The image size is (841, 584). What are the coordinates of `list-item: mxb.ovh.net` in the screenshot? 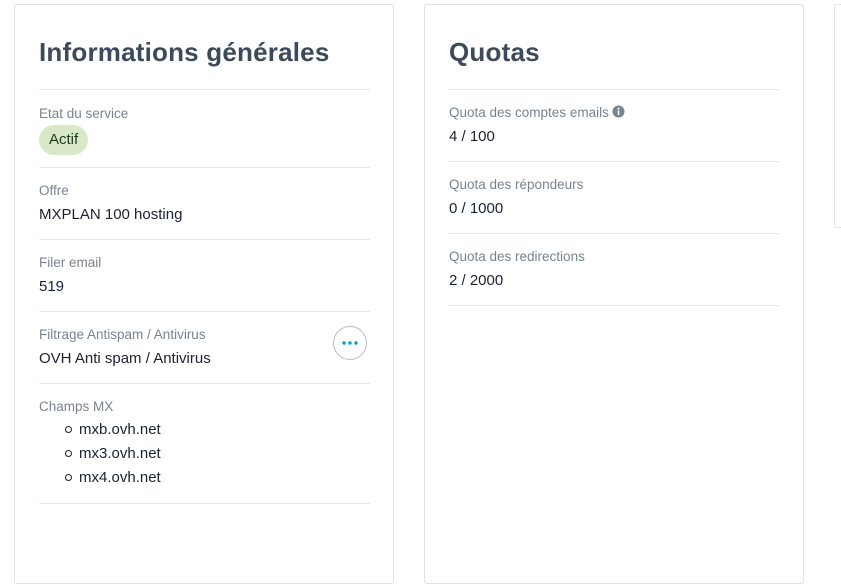 It's located at (113, 432).